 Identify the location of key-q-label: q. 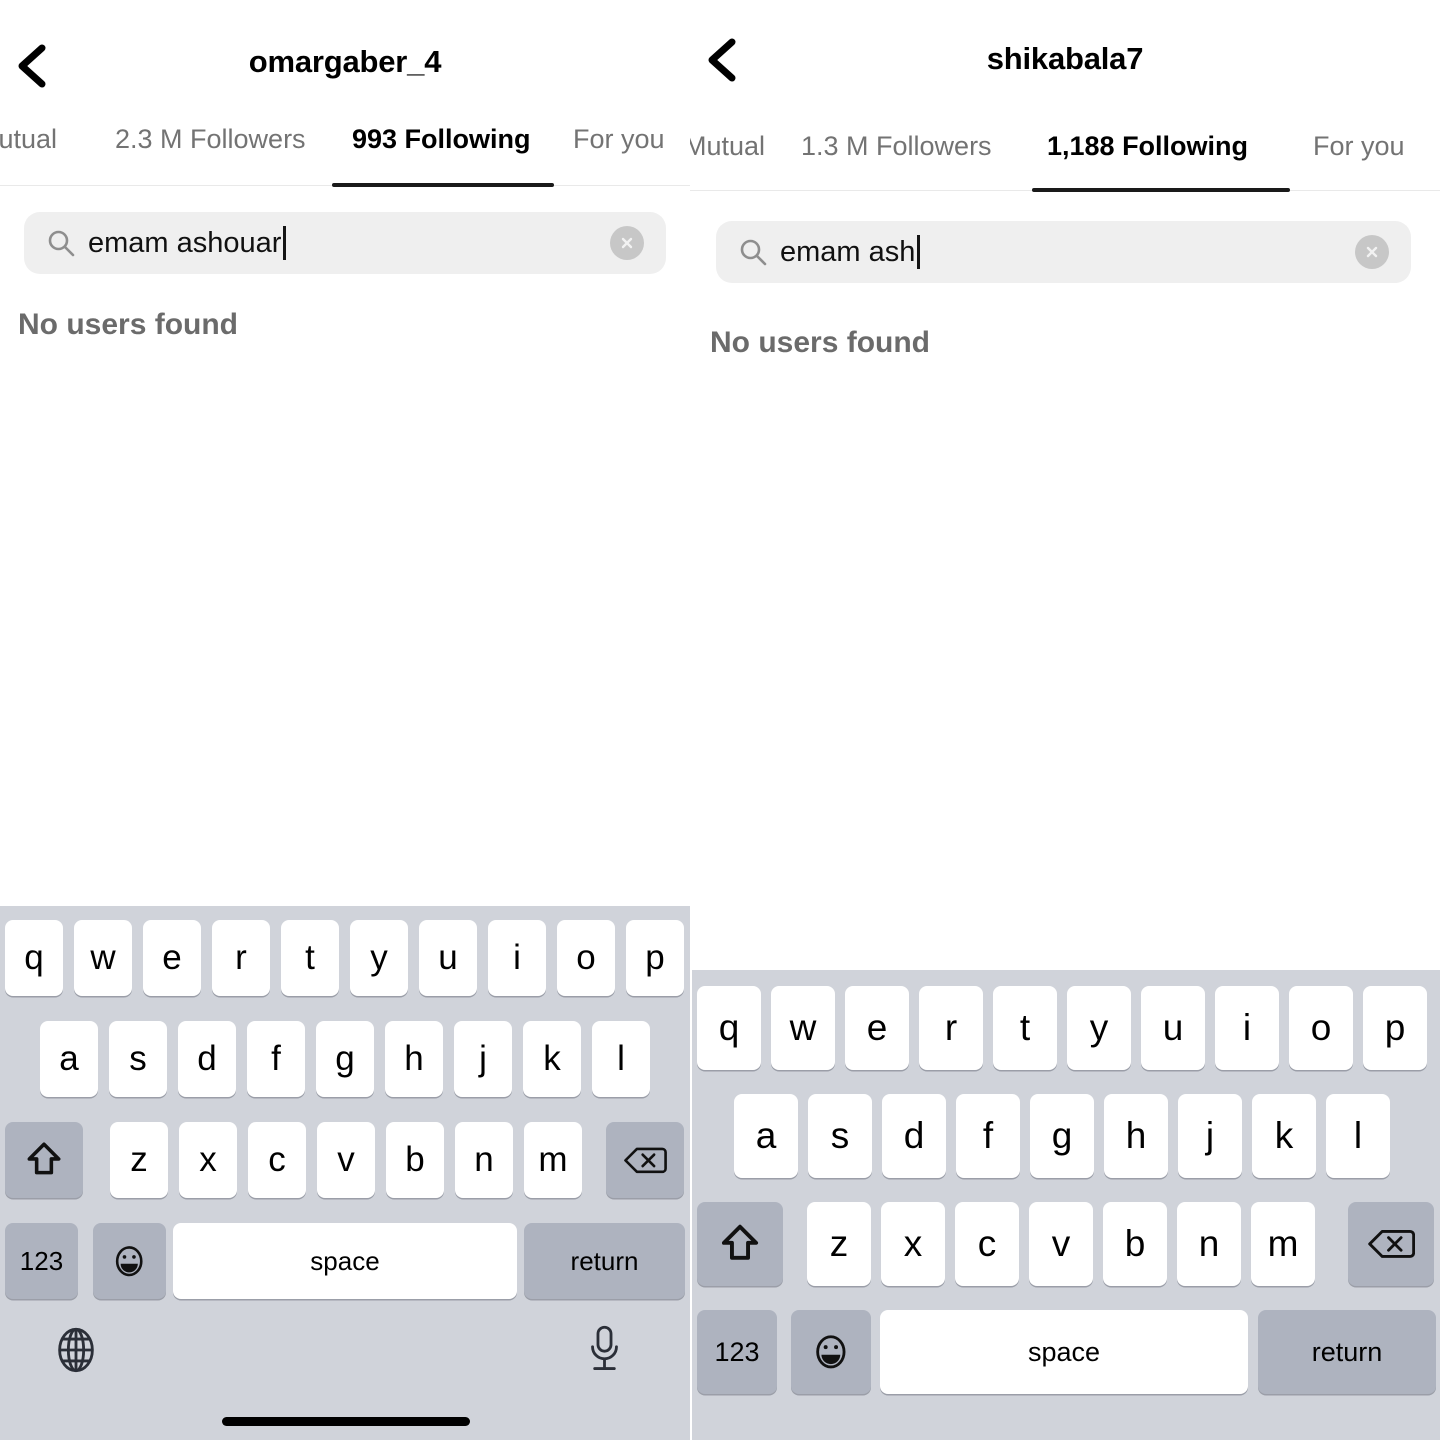
(729, 1027).